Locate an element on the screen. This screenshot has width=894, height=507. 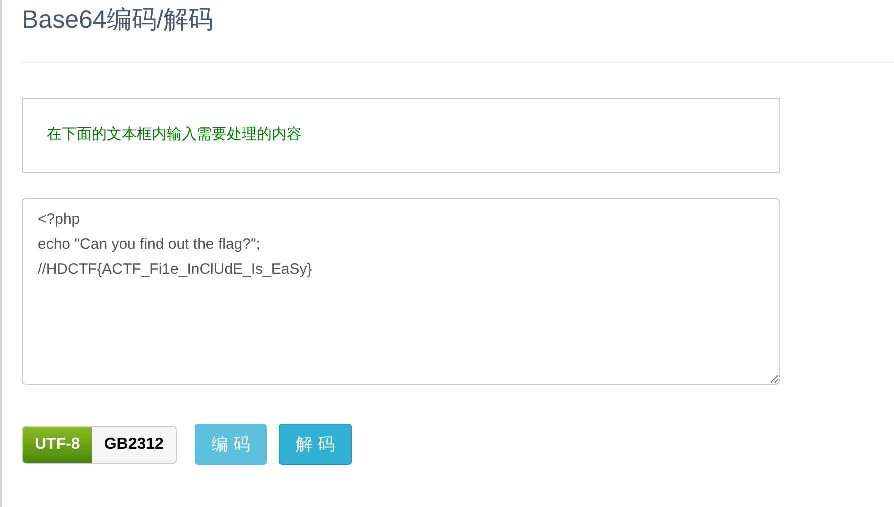
page-title: Base64编码/解码 is located at coordinates (118, 20).